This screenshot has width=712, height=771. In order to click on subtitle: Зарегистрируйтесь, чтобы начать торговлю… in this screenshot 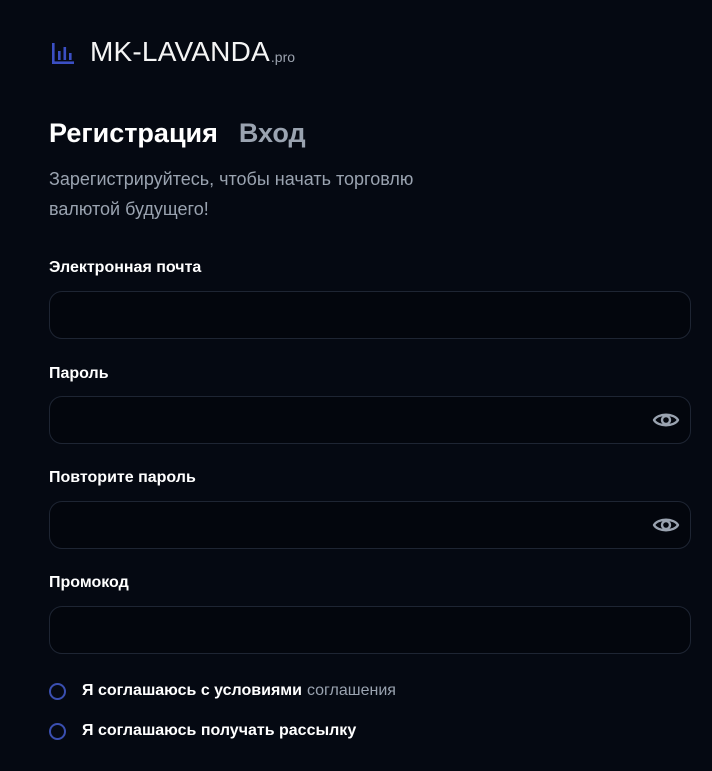, I will do `click(231, 194)`.